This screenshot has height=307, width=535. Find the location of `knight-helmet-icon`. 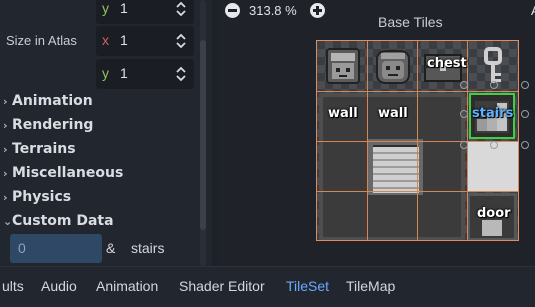

knight-helmet-icon is located at coordinates (343, 67).